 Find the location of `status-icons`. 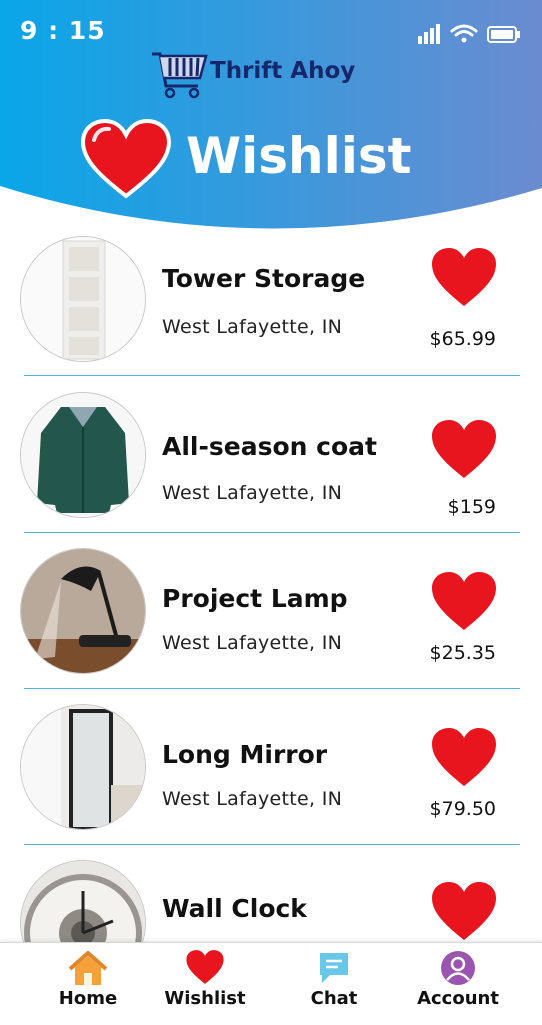

status-icons is located at coordinates (471, 36).